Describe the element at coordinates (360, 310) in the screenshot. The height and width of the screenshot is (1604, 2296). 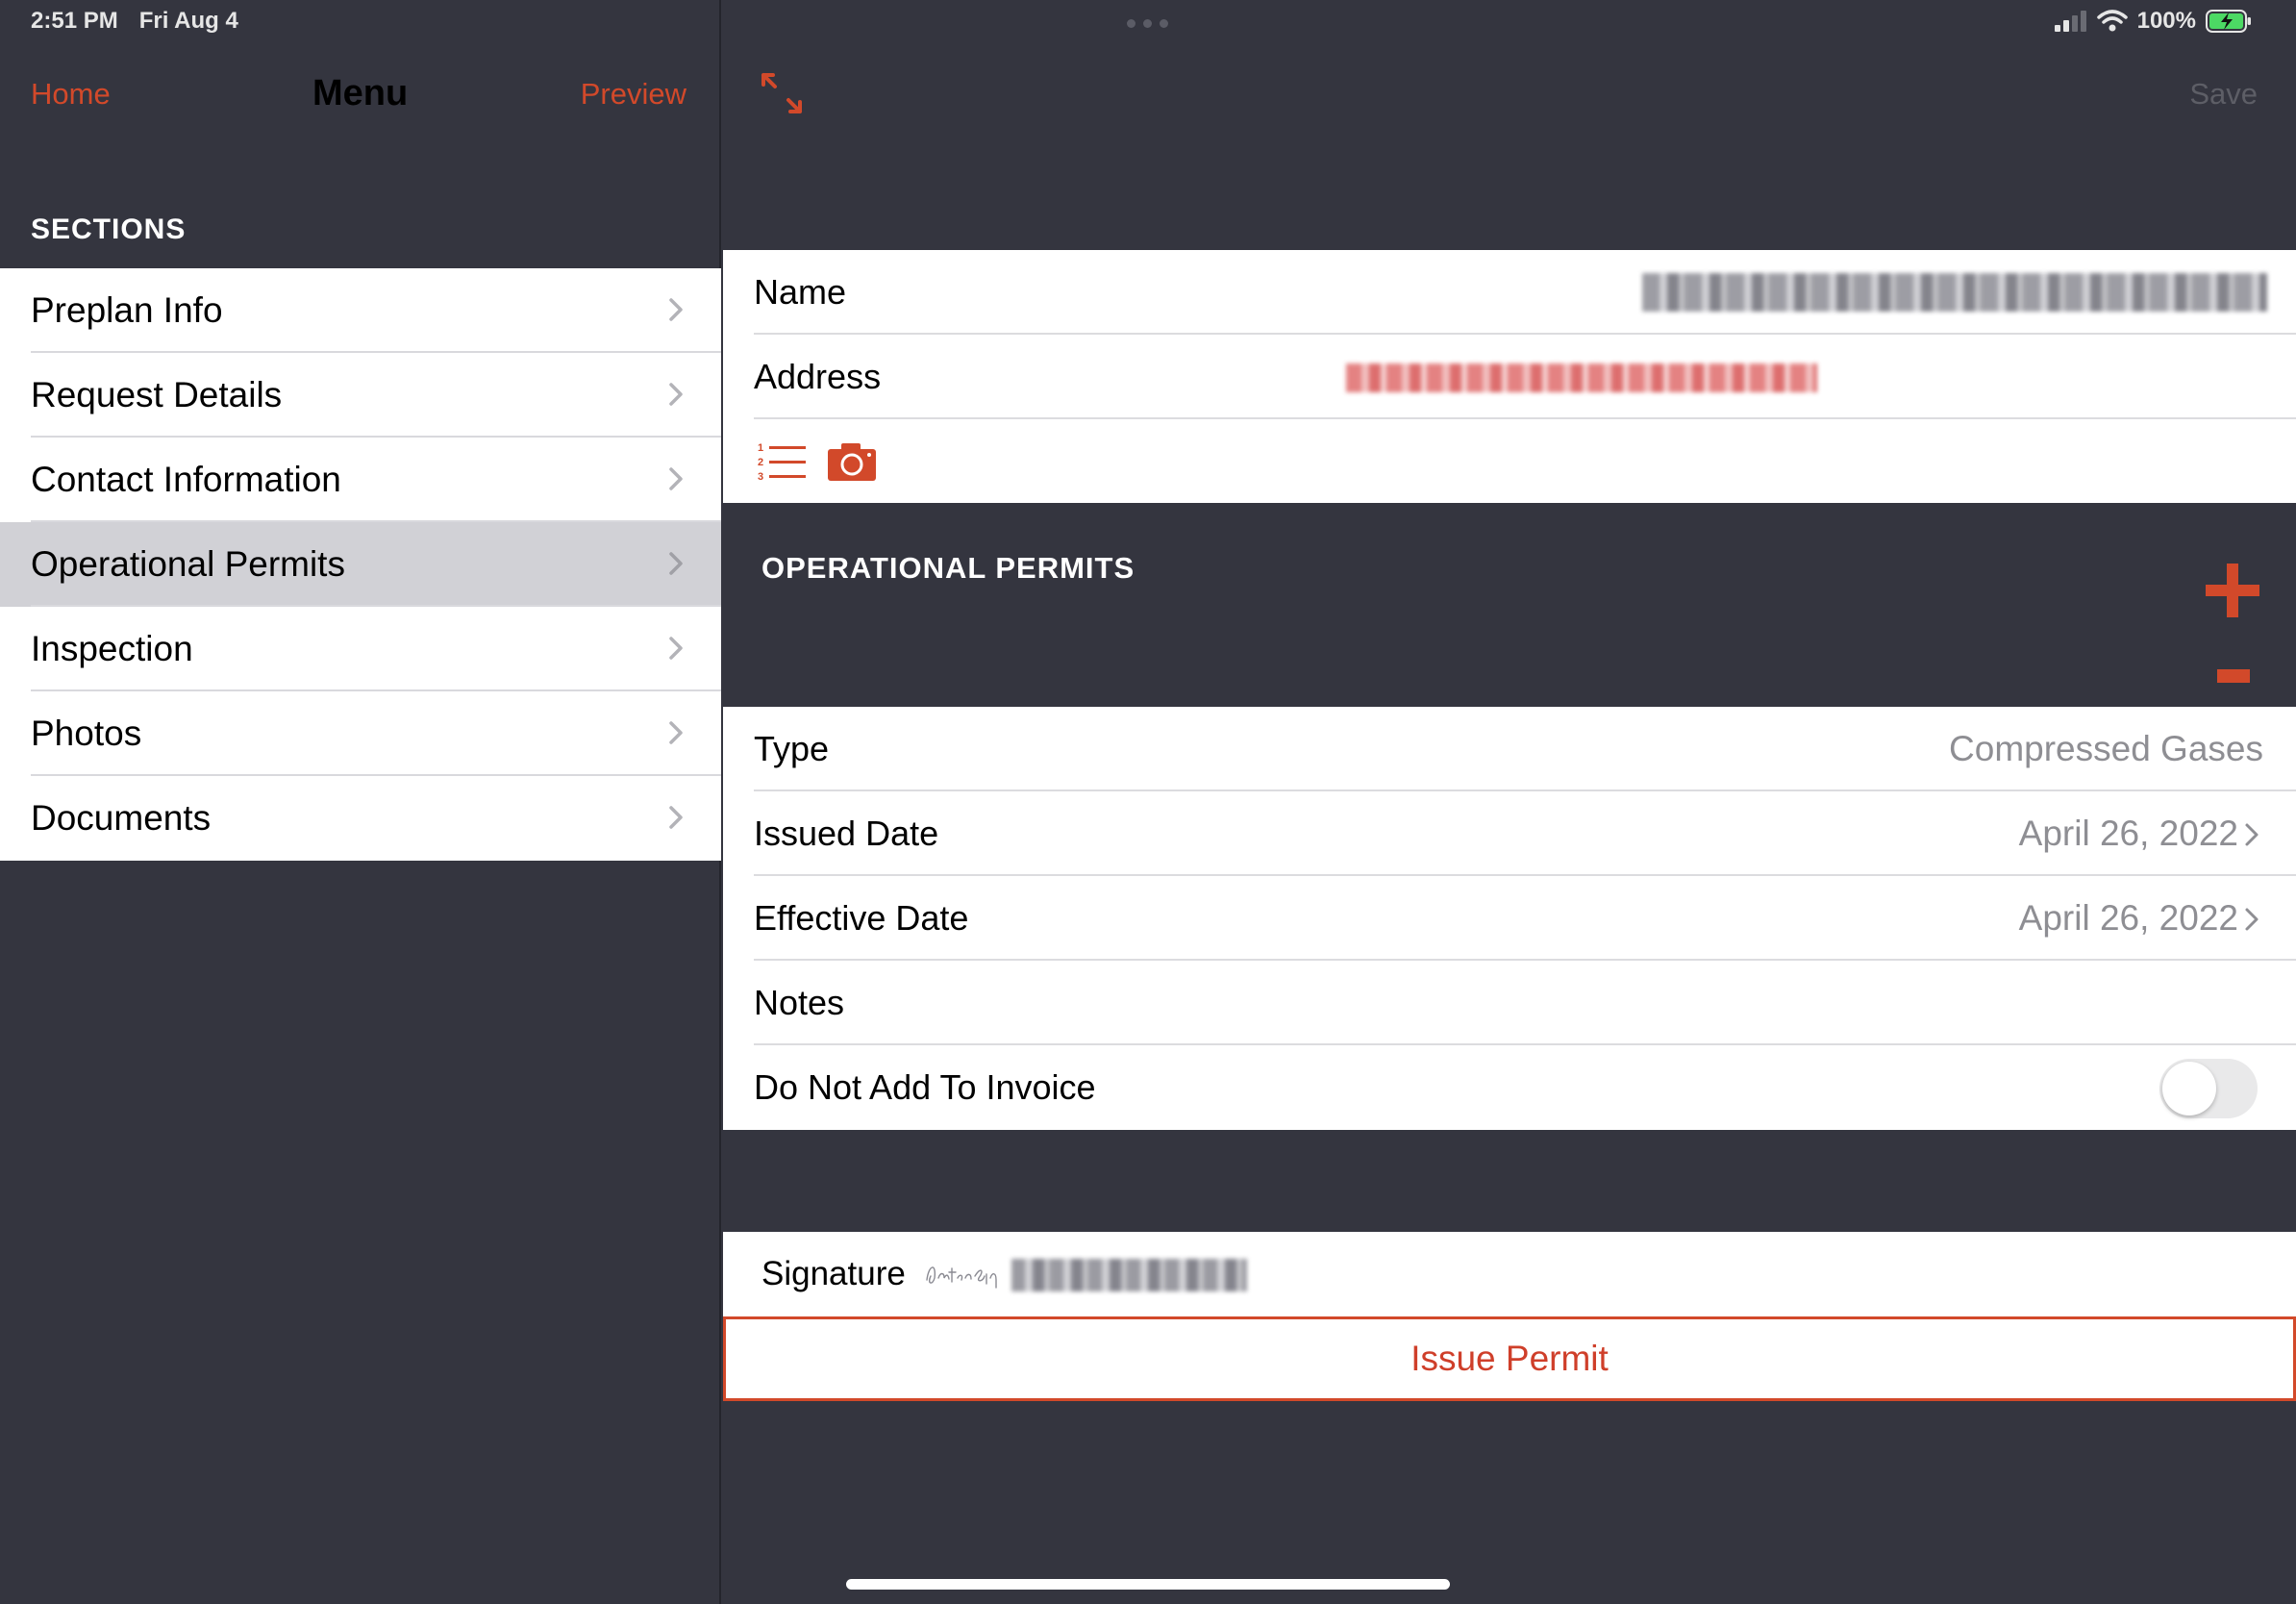
I see `sidebar-item-preplan-info: Preplan Info` at that location.